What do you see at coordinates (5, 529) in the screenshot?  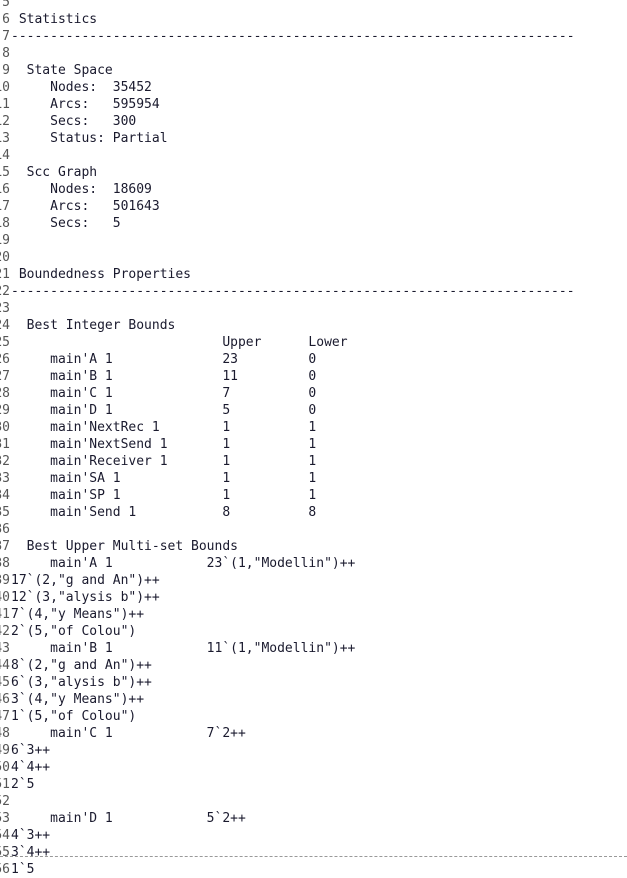 I see `line-number: 36` at bounding box center [5, 529].